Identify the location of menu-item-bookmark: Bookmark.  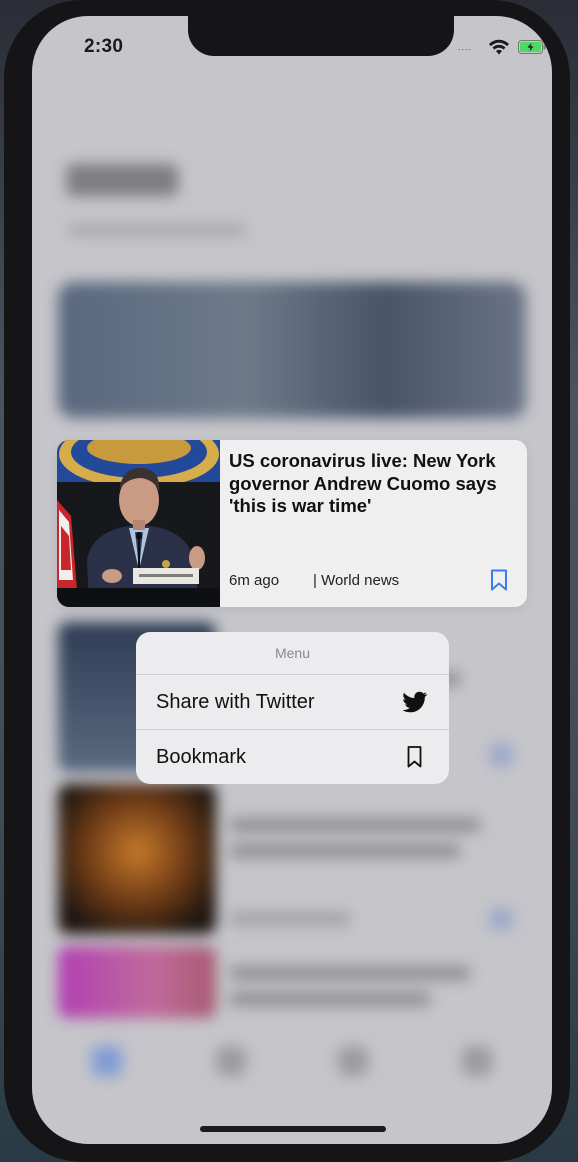
(292, 757).